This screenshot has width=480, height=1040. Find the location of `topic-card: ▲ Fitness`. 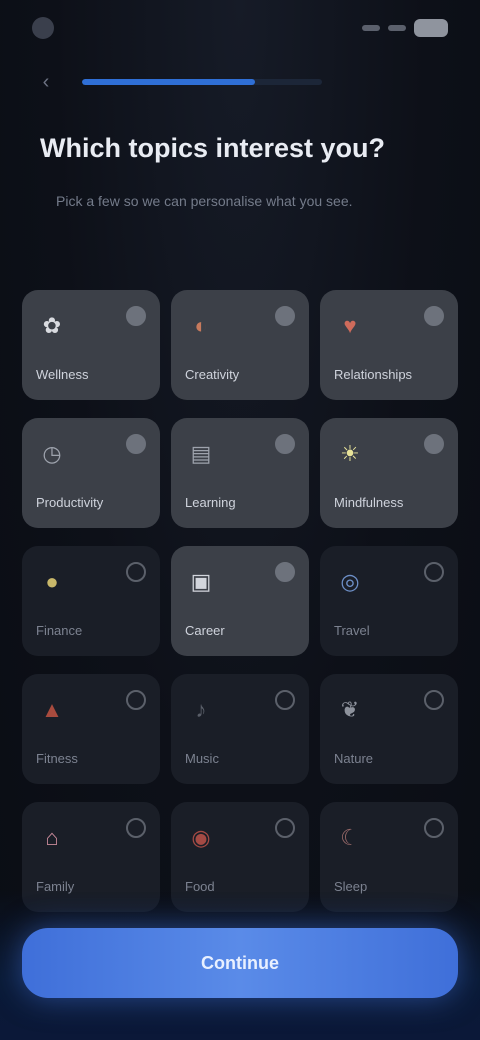

topic-card: ▲ Fitness is located at coordinates (91, 729).